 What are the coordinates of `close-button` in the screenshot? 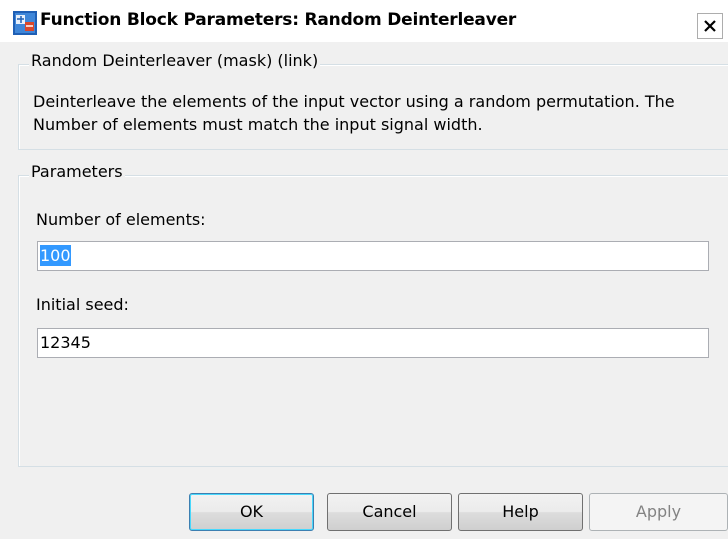 It's located at (710, 26).